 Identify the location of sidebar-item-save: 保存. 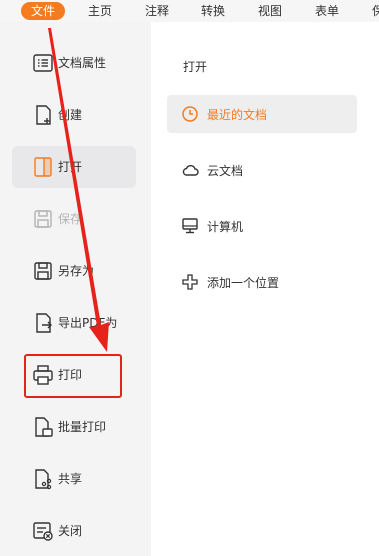
(74, 219).